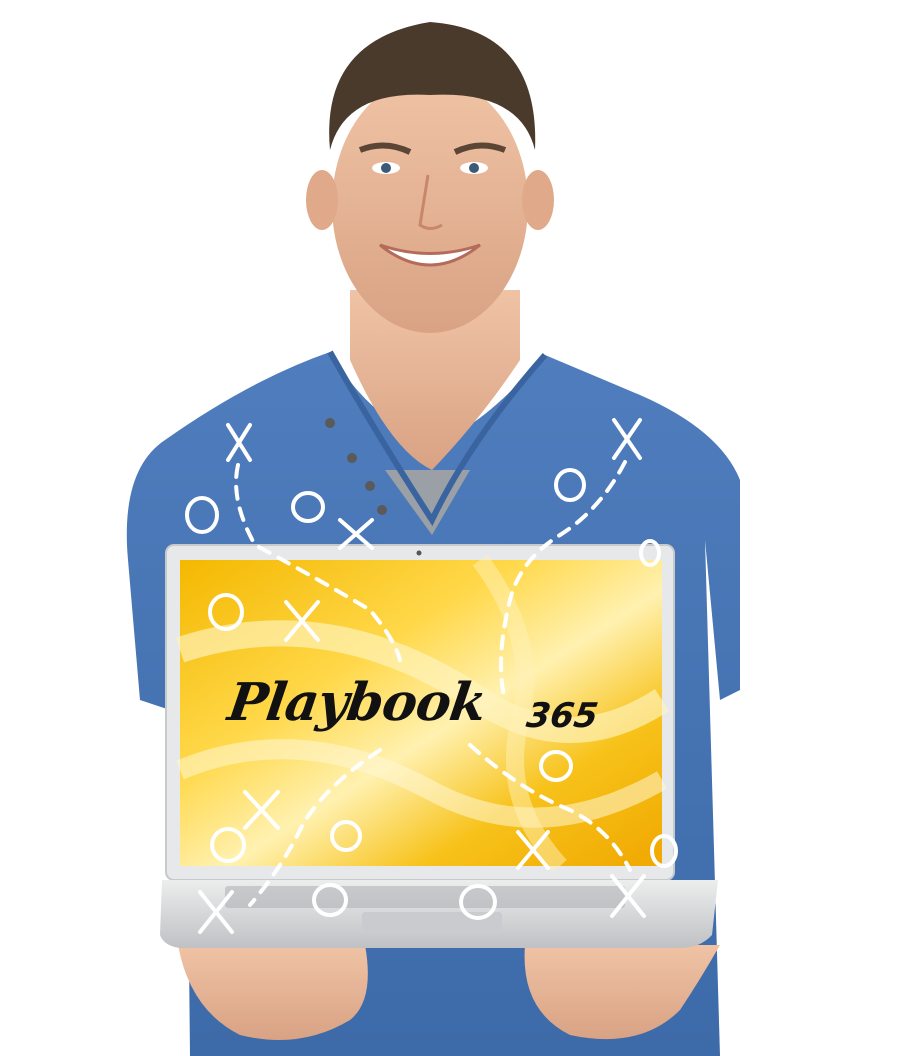  What do you see at coordinates (357, 702) in the screenshot?
I see `logo-text: Playbook` at bounding box center [357, 702].